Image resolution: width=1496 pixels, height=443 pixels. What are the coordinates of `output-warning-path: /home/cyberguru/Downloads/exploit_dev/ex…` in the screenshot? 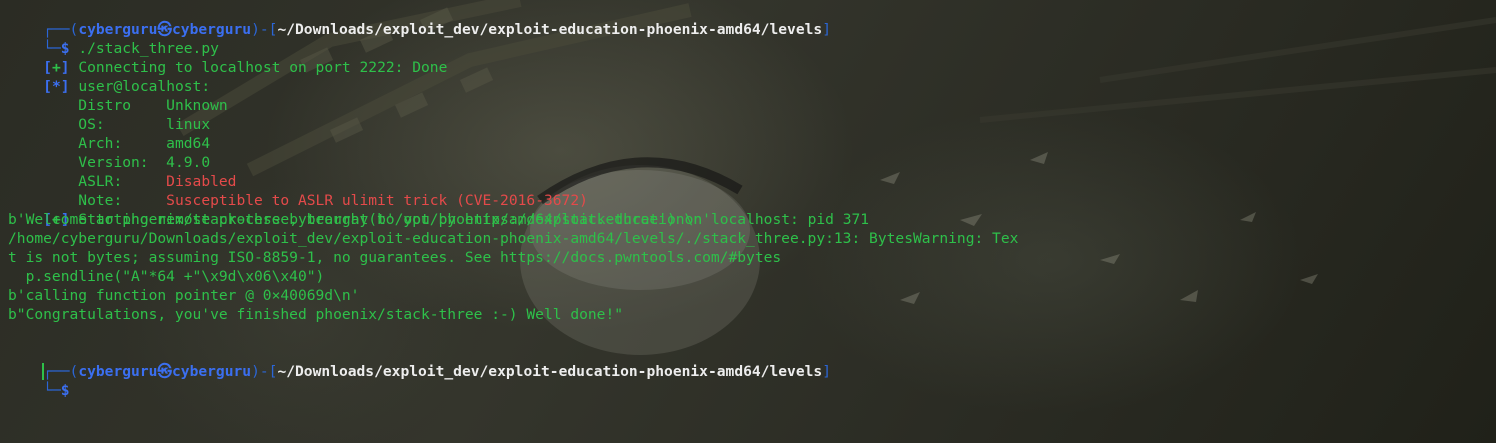 It's located at (513, 238).